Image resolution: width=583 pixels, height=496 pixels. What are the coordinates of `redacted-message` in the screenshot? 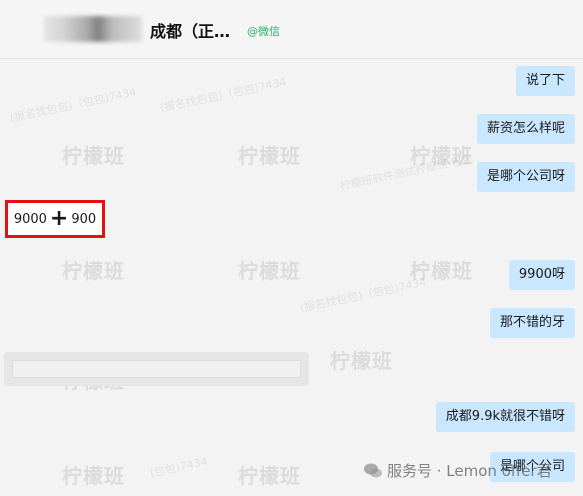 It's located at (156, 369).